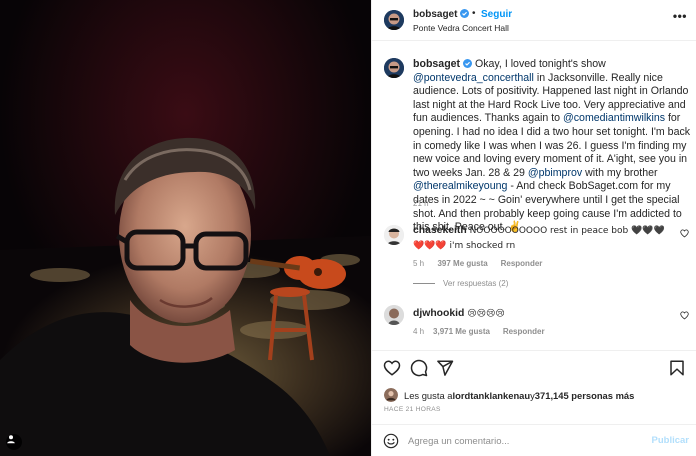 The width and height of the screenshot is (696, 456). I want to click on likes-count: 371,145 personas más, so click(585, 395).